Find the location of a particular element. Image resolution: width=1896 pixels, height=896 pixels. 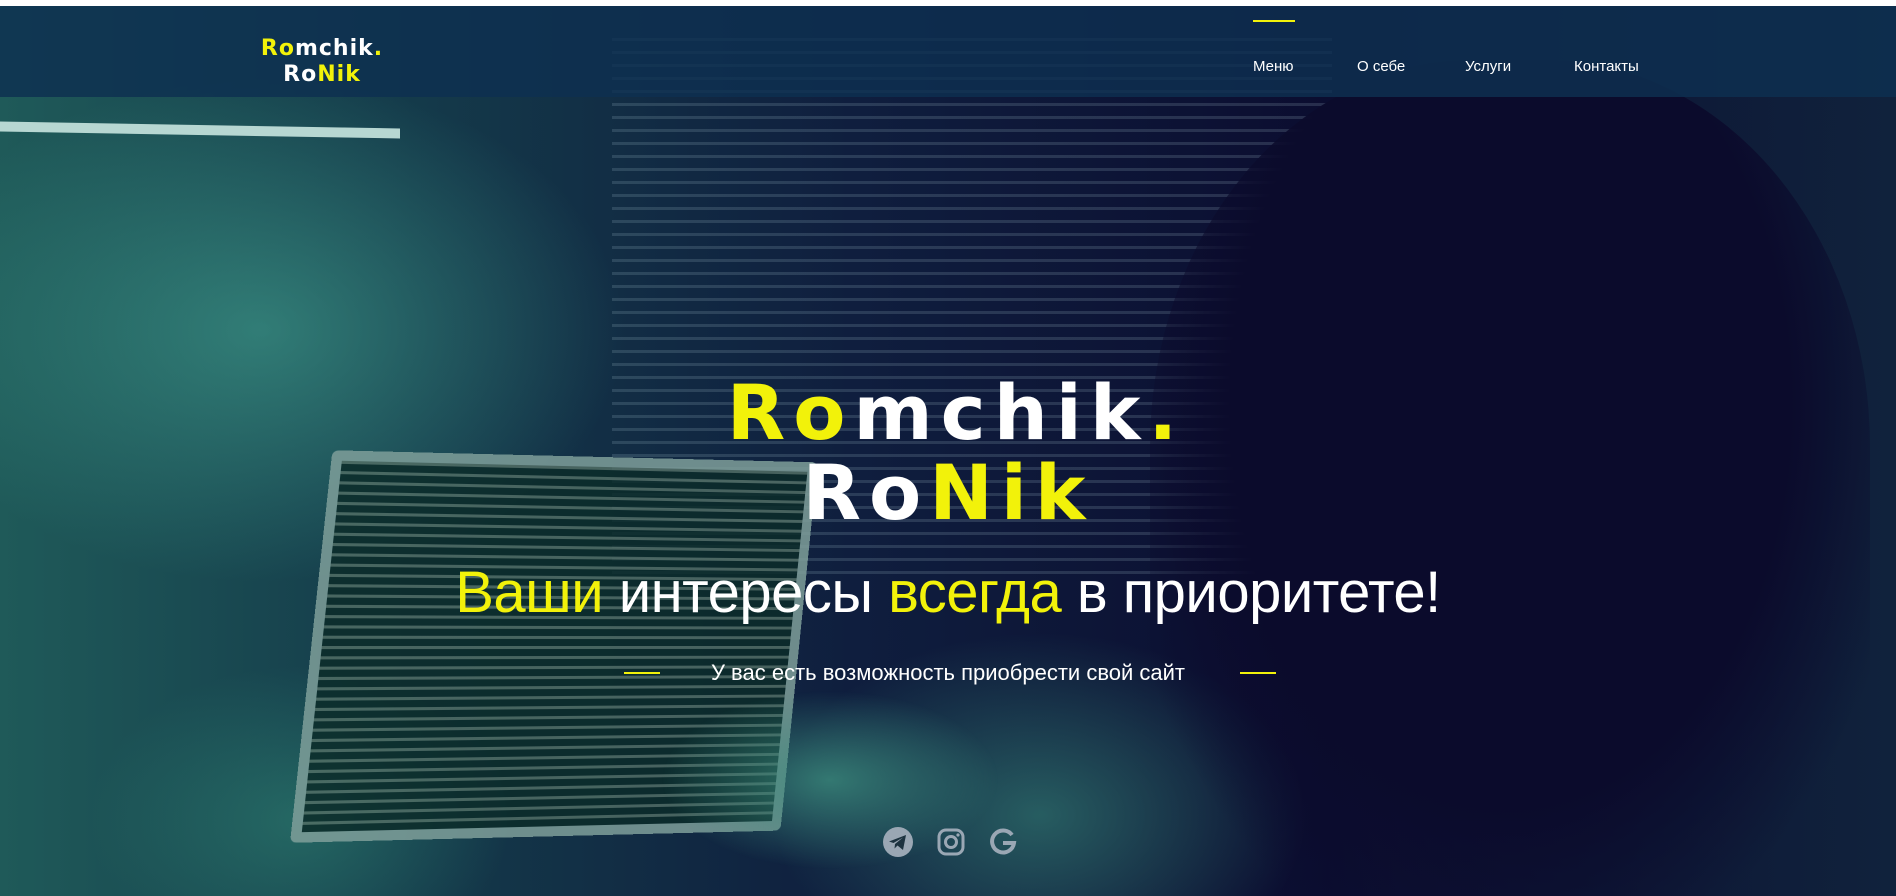

site-logo: Romchik. RoNik is located at coordinates (322, 62).